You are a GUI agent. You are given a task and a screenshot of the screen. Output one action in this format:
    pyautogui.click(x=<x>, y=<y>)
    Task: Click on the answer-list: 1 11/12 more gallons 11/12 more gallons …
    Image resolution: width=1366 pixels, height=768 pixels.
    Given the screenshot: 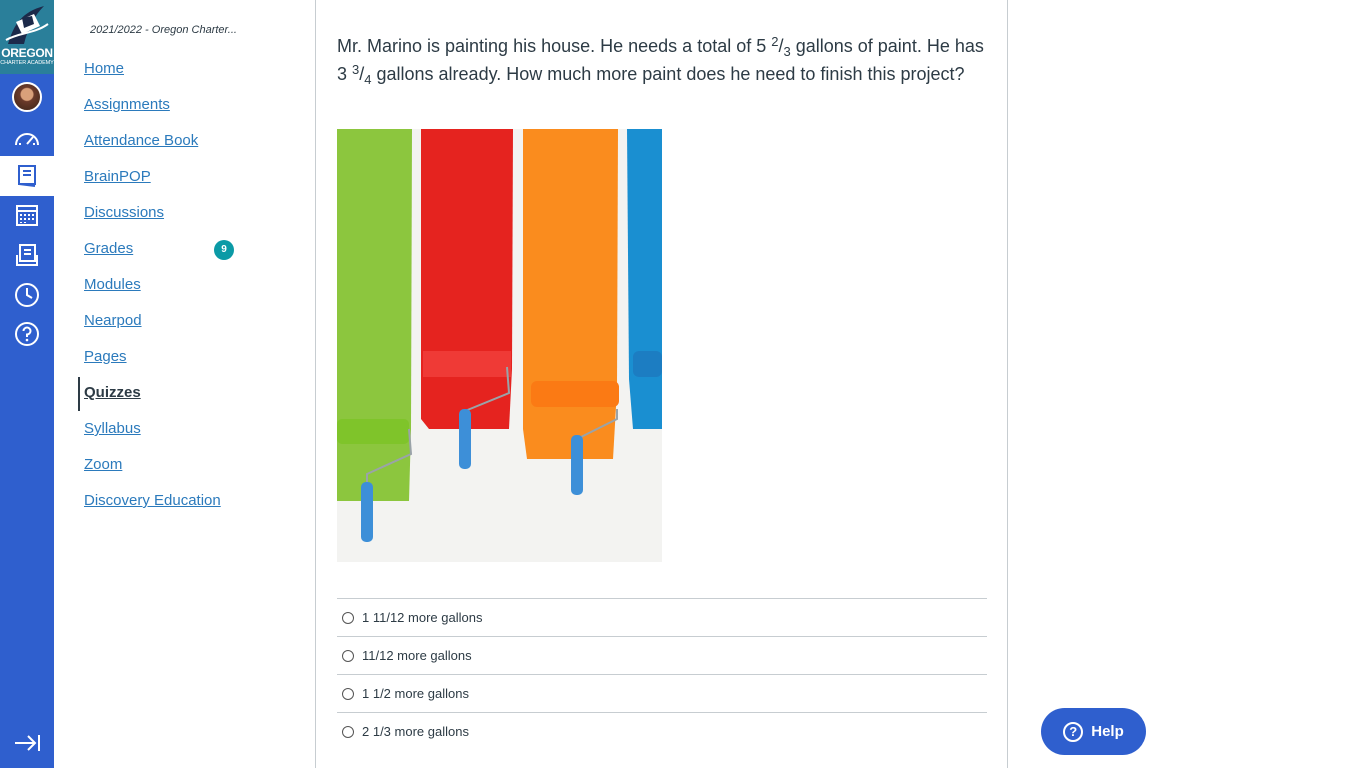 What is the action you would take?
    pyautogui.click(x=662, y=674)
    